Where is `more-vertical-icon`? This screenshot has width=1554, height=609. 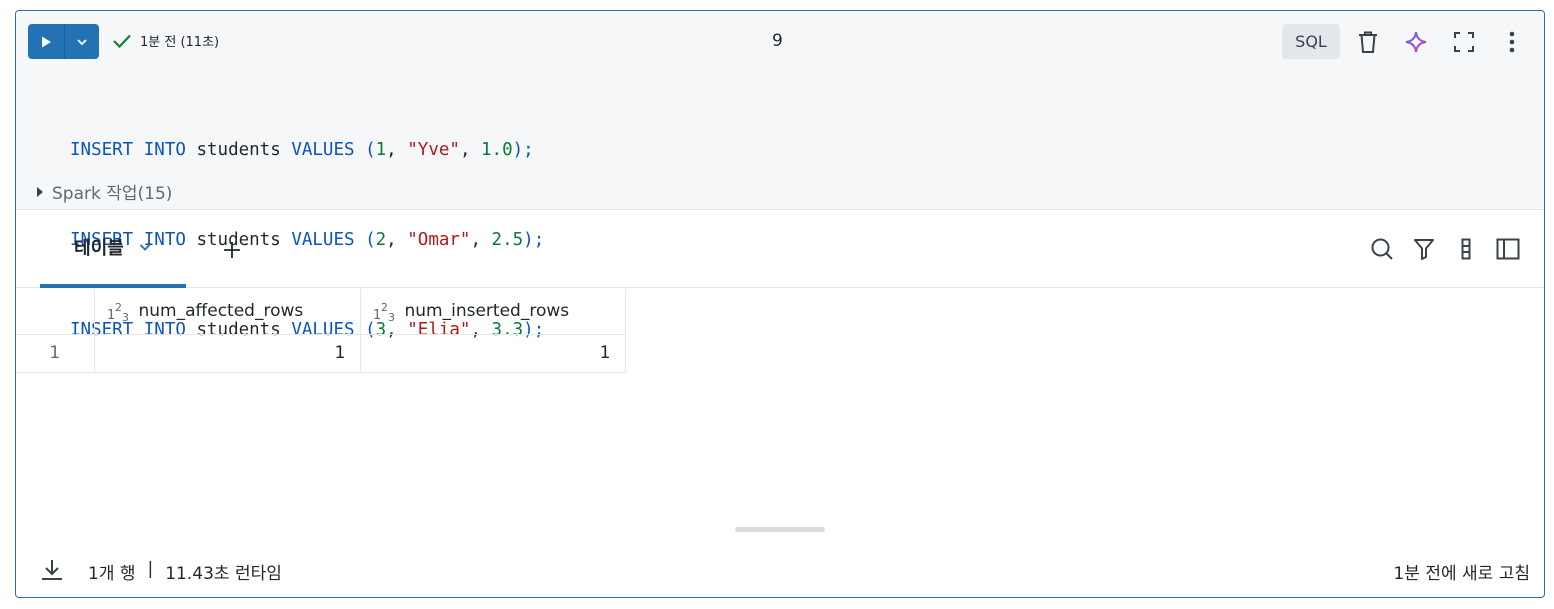
more-vertical-icon is located at coordinates (1512, 41).